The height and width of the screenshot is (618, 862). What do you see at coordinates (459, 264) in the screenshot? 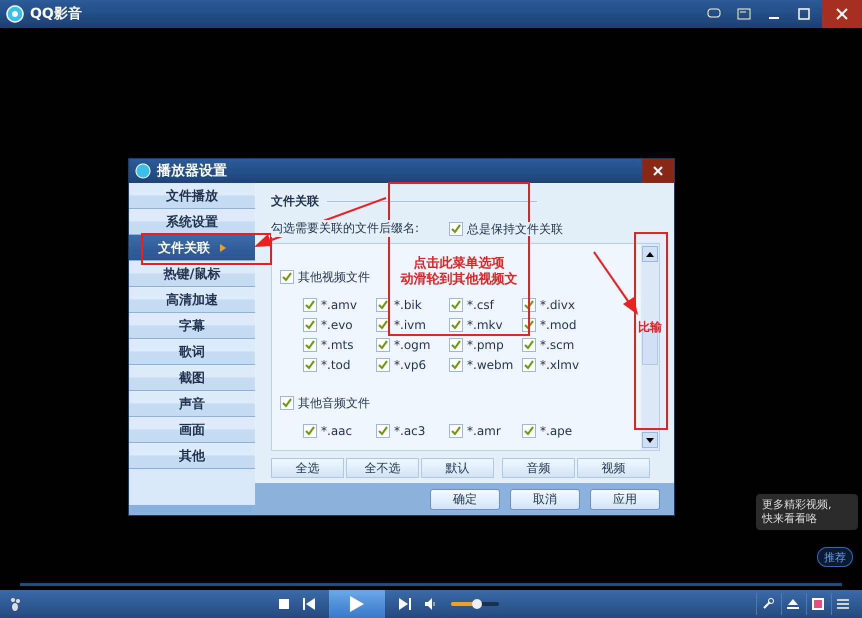
I see `annotation-text: 点击此菜单选项` at bounding box center [459, 264].